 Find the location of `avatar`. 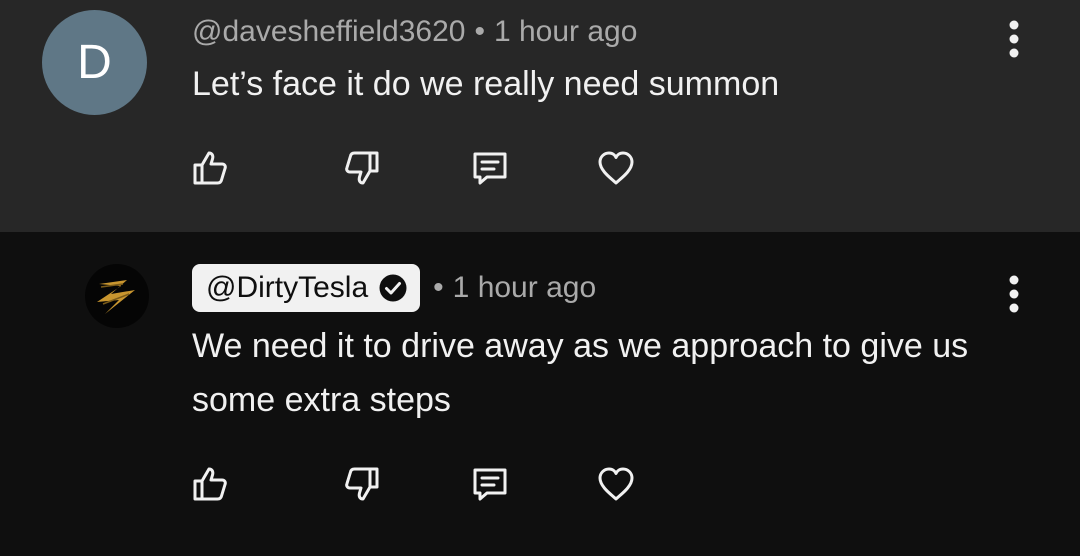

avatar is located at coordinates (117, 296).